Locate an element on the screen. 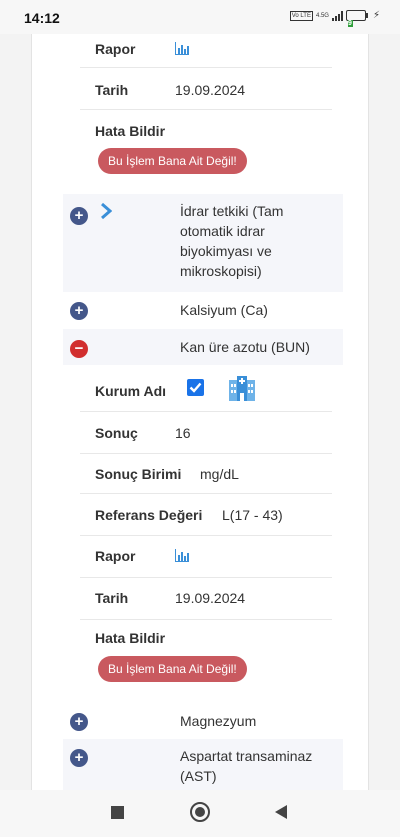  sonuc-row: Sonuç 16 is located at coordinates (206, 433).